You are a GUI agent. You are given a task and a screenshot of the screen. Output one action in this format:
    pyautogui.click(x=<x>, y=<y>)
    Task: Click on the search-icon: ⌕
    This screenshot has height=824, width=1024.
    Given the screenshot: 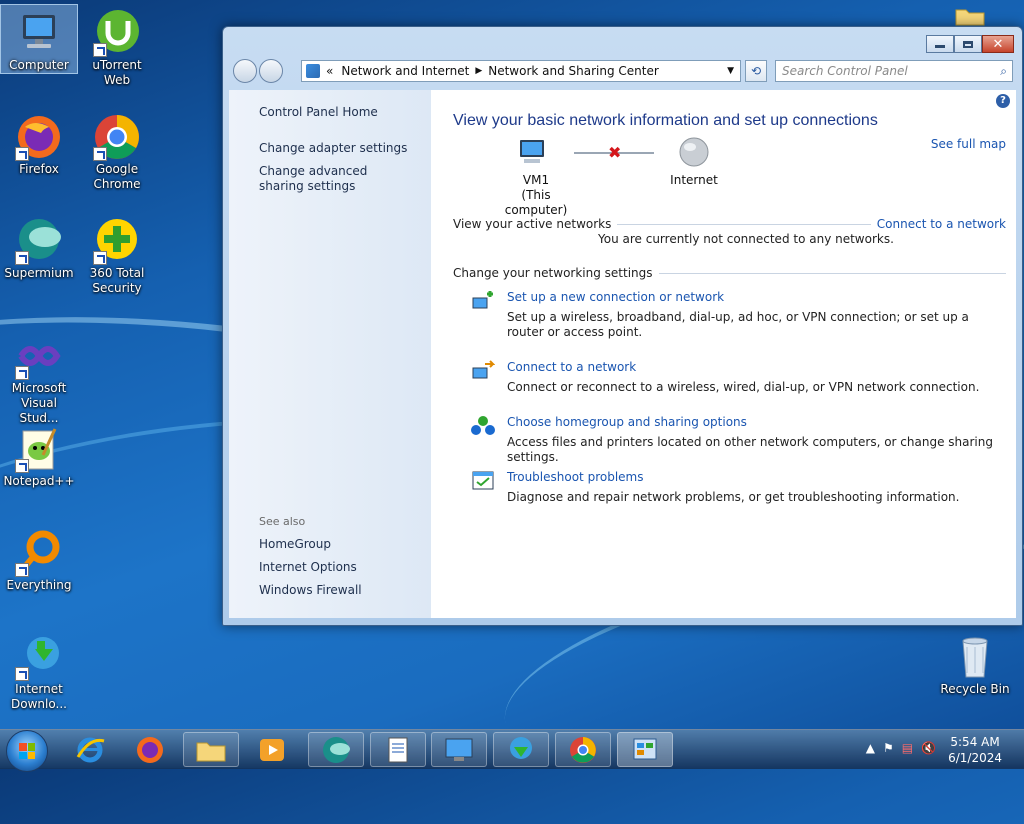 What is the action you would take?
    pyautogui.click(x=1003, y=71)
    